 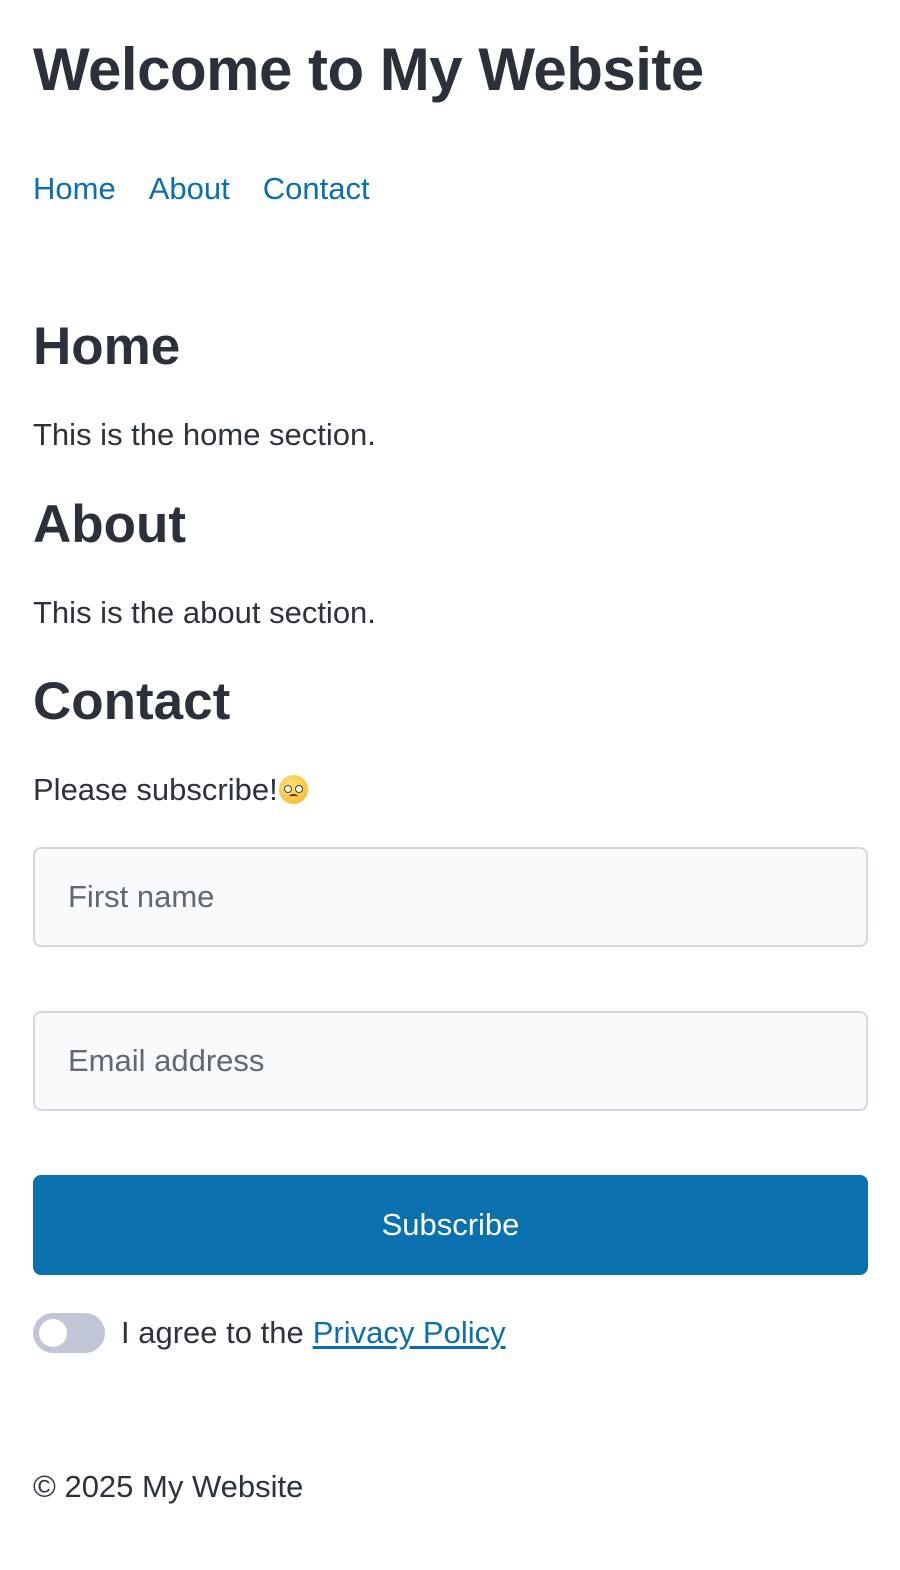 I want to click on about-heading: About, so click(x=110, y=524).